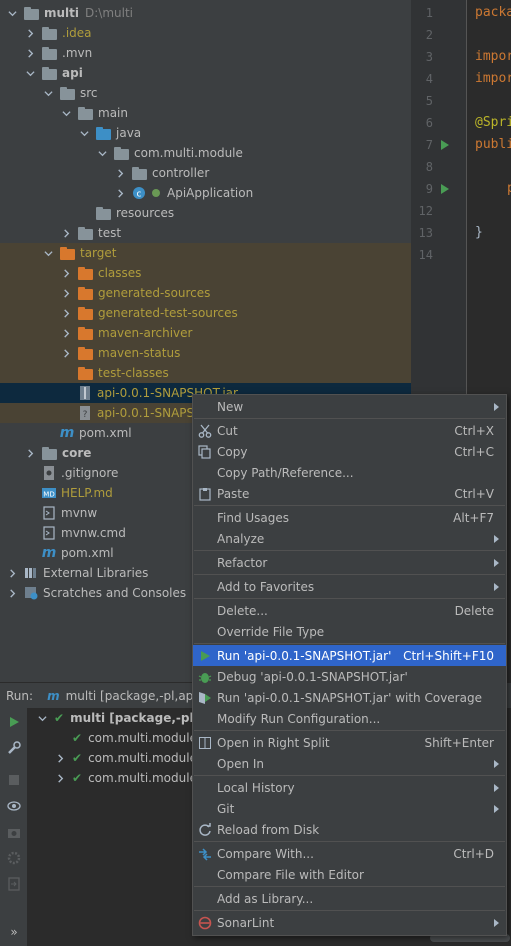 This screenshot has width=511, height=946. I want to click on submenu-arrow-icon, so click(496, 406).